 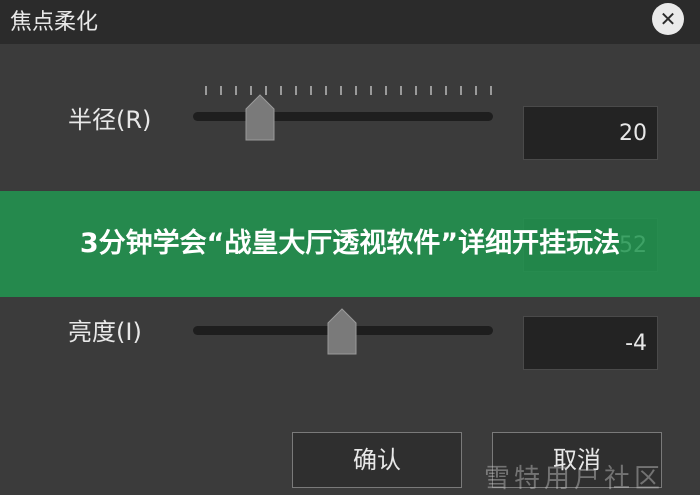 What do you see at coordinates (590, 133) in the screenshot?
I see `radius-value-field: 20` at bounding box center [590, 133].